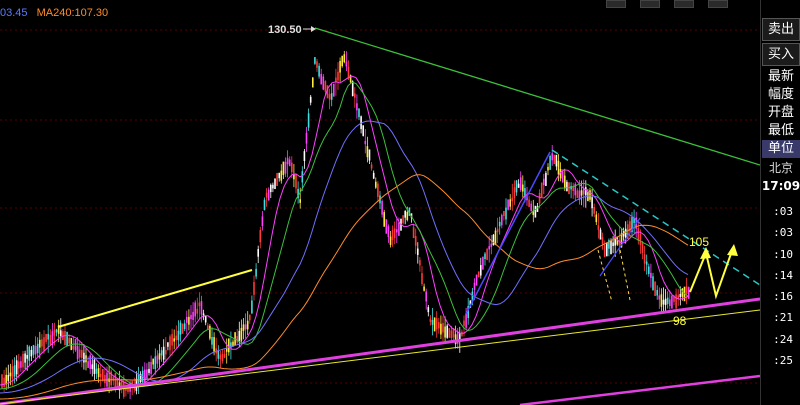 The width and height of the screenshot is (800, 405). I want to click on sell-button: 卖出, so click(781, 29).